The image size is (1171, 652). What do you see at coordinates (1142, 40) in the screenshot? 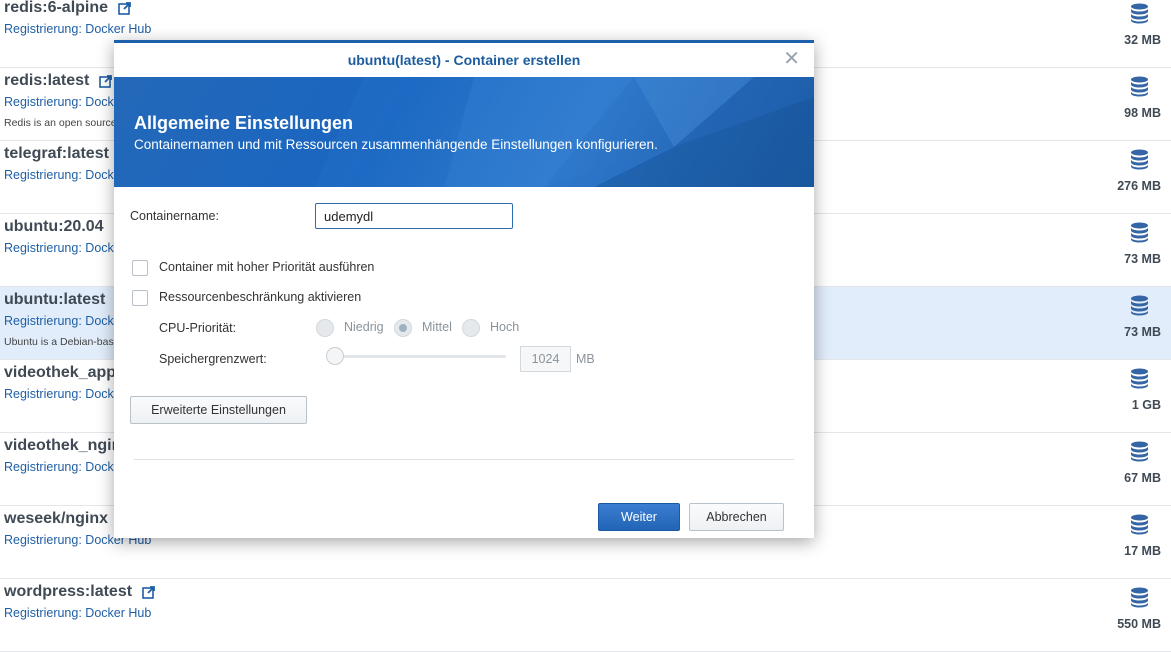
I see `image-size: 32 MB` at bounding box center [1142, 40].